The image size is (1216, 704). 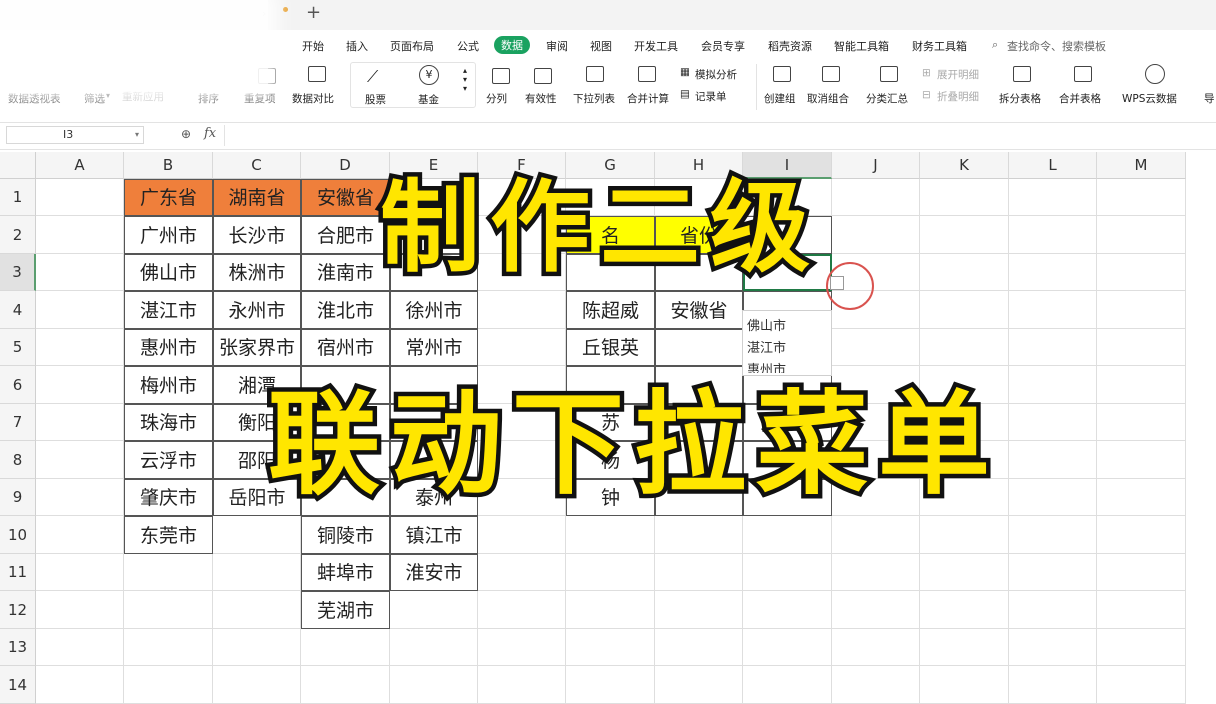 I want to click on menu-dev-tools: 开发工具, so click(x=656, y=46).